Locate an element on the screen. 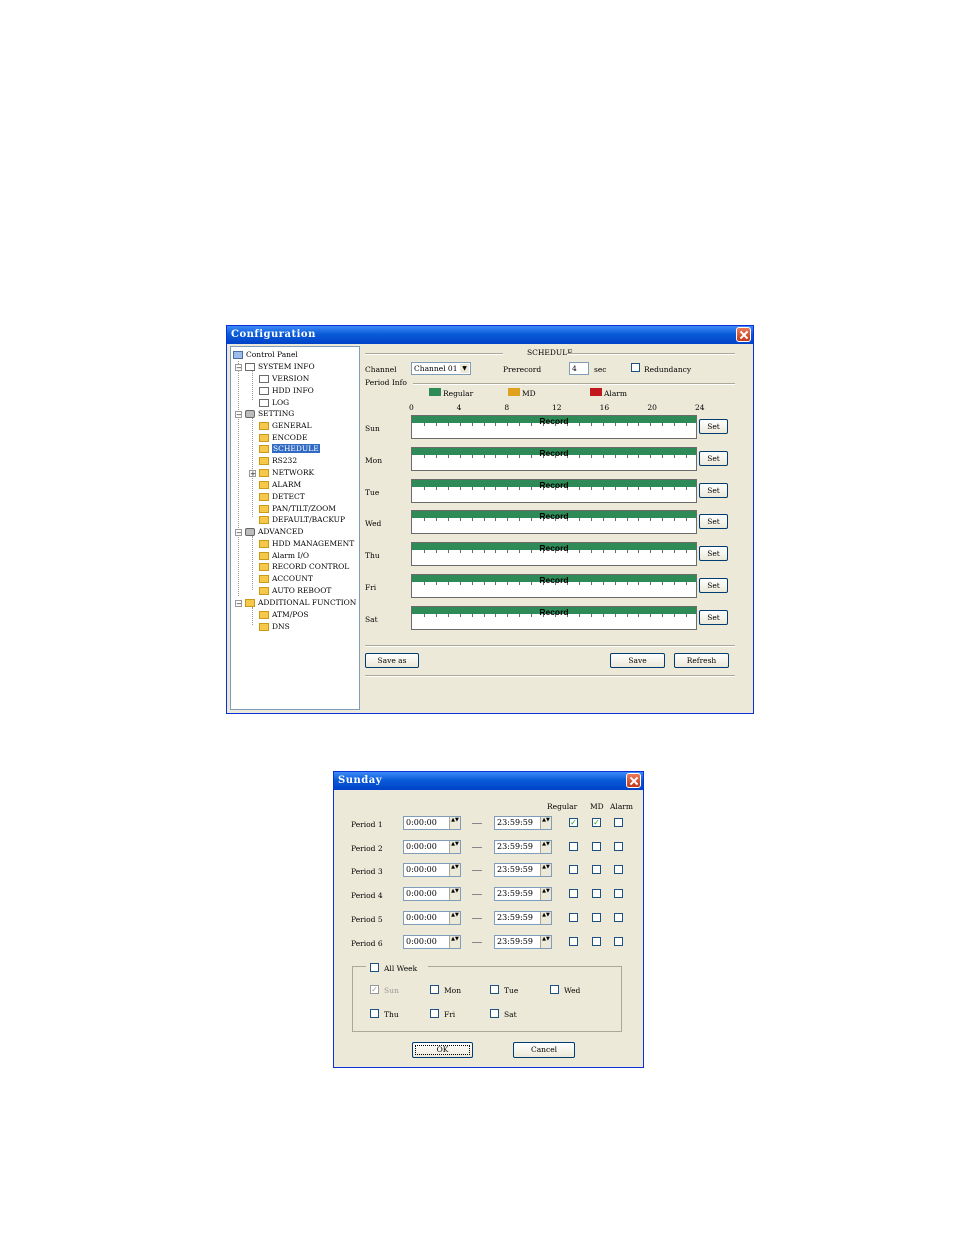 The image size is (954, 1235). tree-item-auto-reboot: AUTO REBOOT is located at coordinates (295, 590).